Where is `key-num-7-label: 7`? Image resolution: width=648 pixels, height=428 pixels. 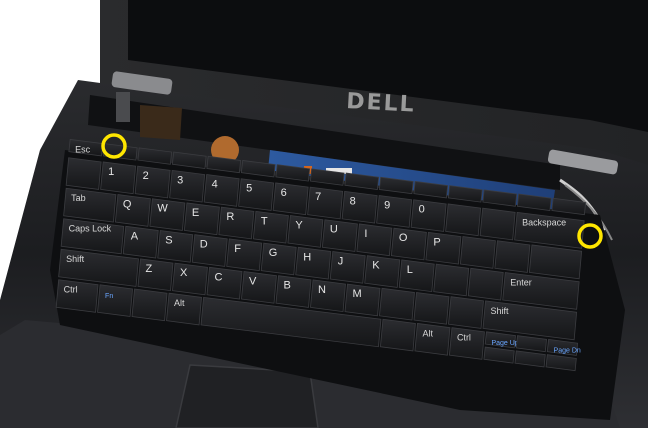
key-num-7-label: 7 is located at coordinates (318, 197).